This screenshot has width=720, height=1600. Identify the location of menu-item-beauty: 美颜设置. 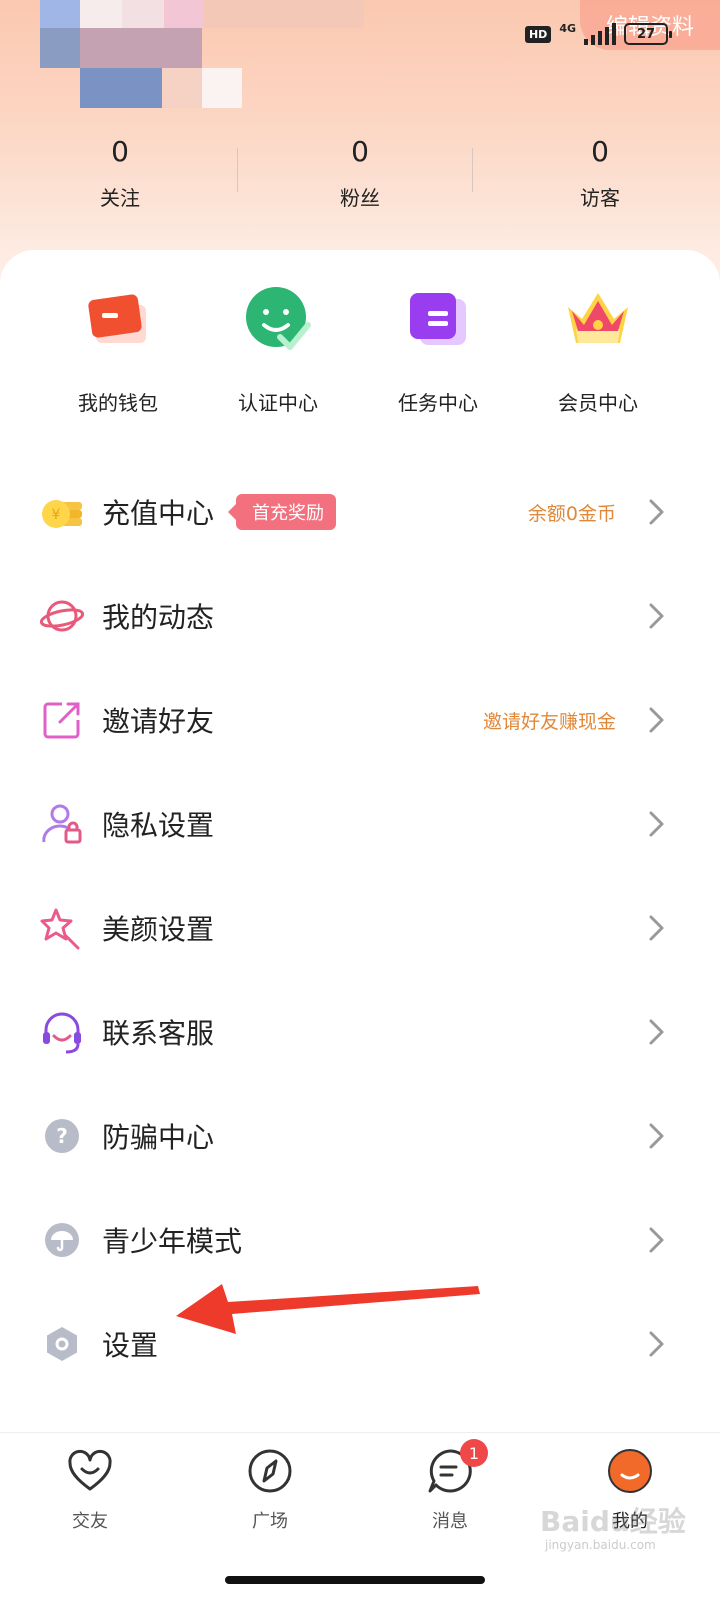
(360, 928).